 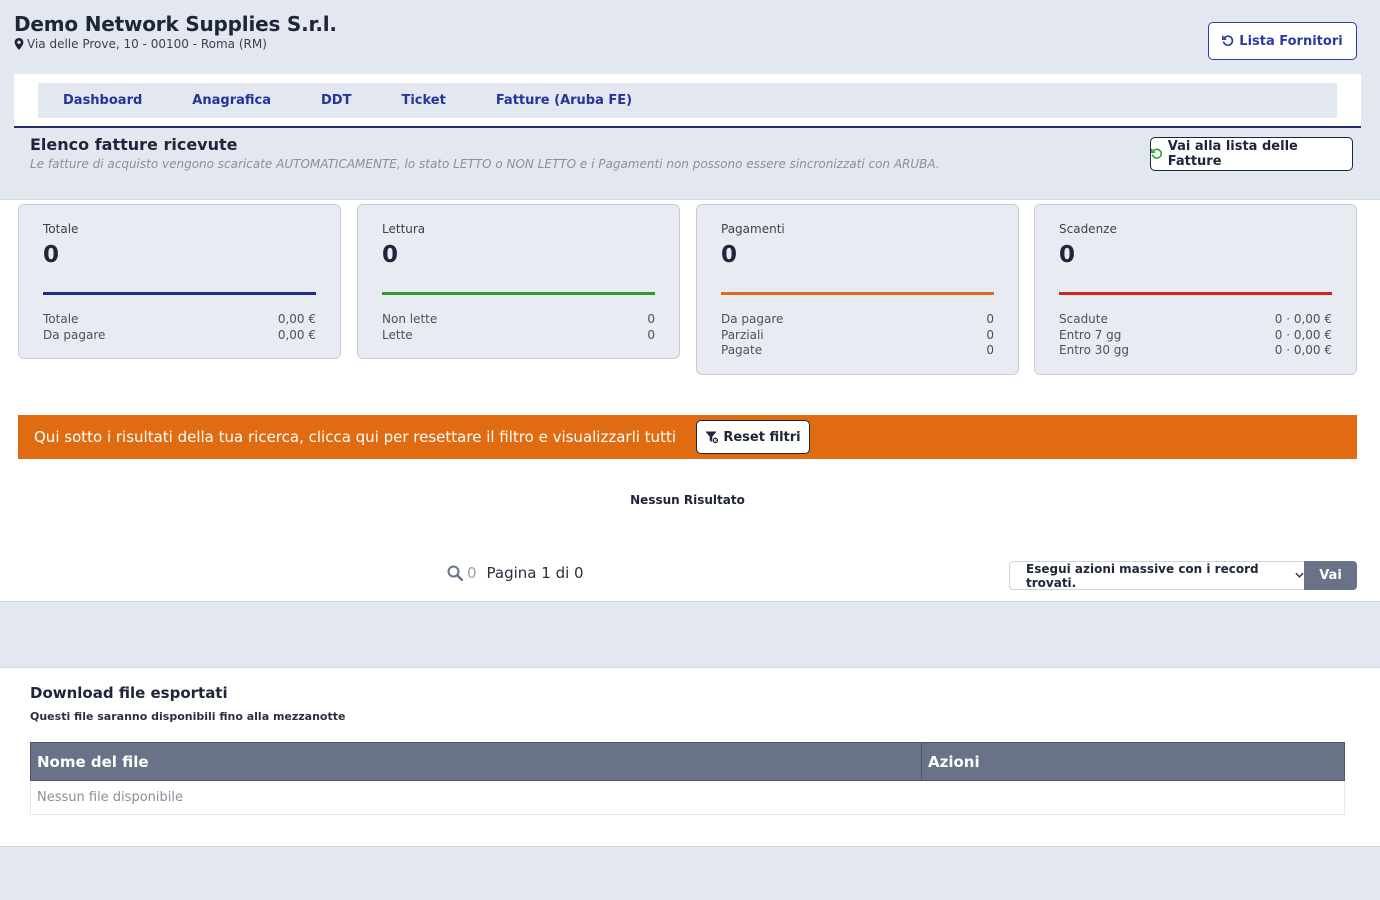 I want to click on tab-dashboard: Dashboard, so click(x=102, y=100).